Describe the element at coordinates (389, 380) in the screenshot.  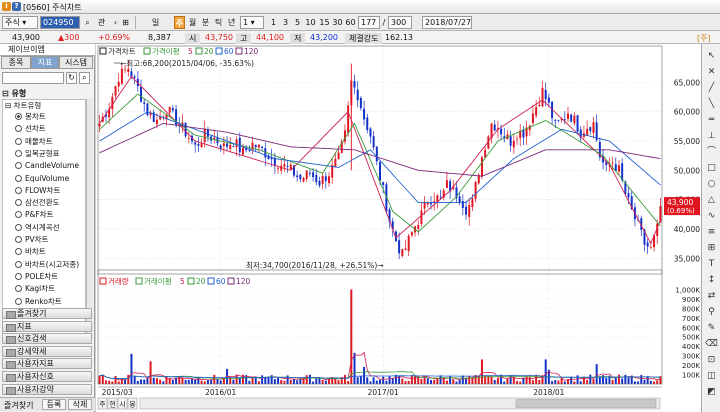
I see `volume-bar` at that location.